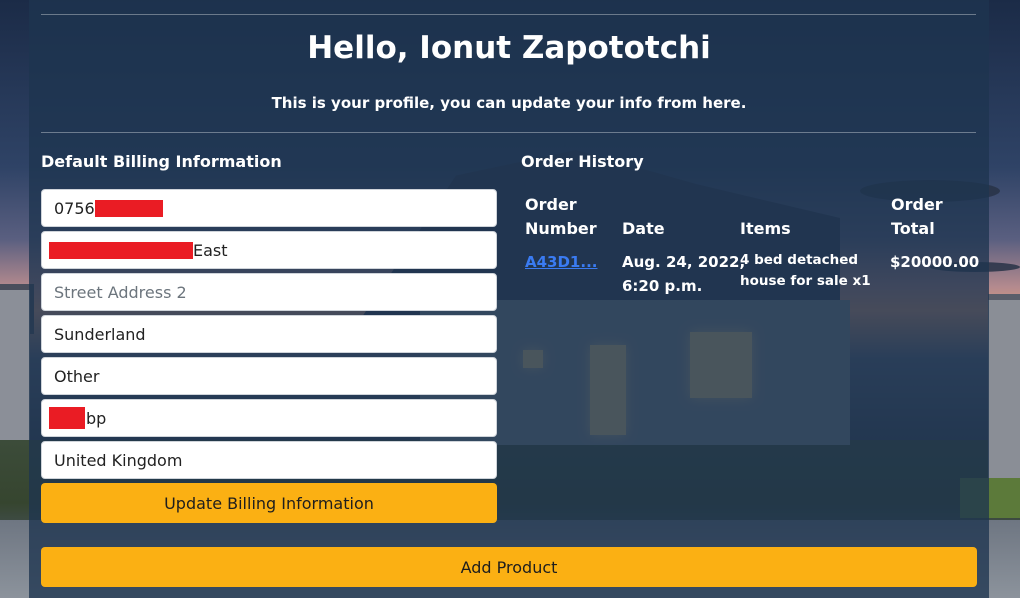 The width and height of the screenshot is (1020, 598). I want to click on postcode-field: bp, so click(269, 418).